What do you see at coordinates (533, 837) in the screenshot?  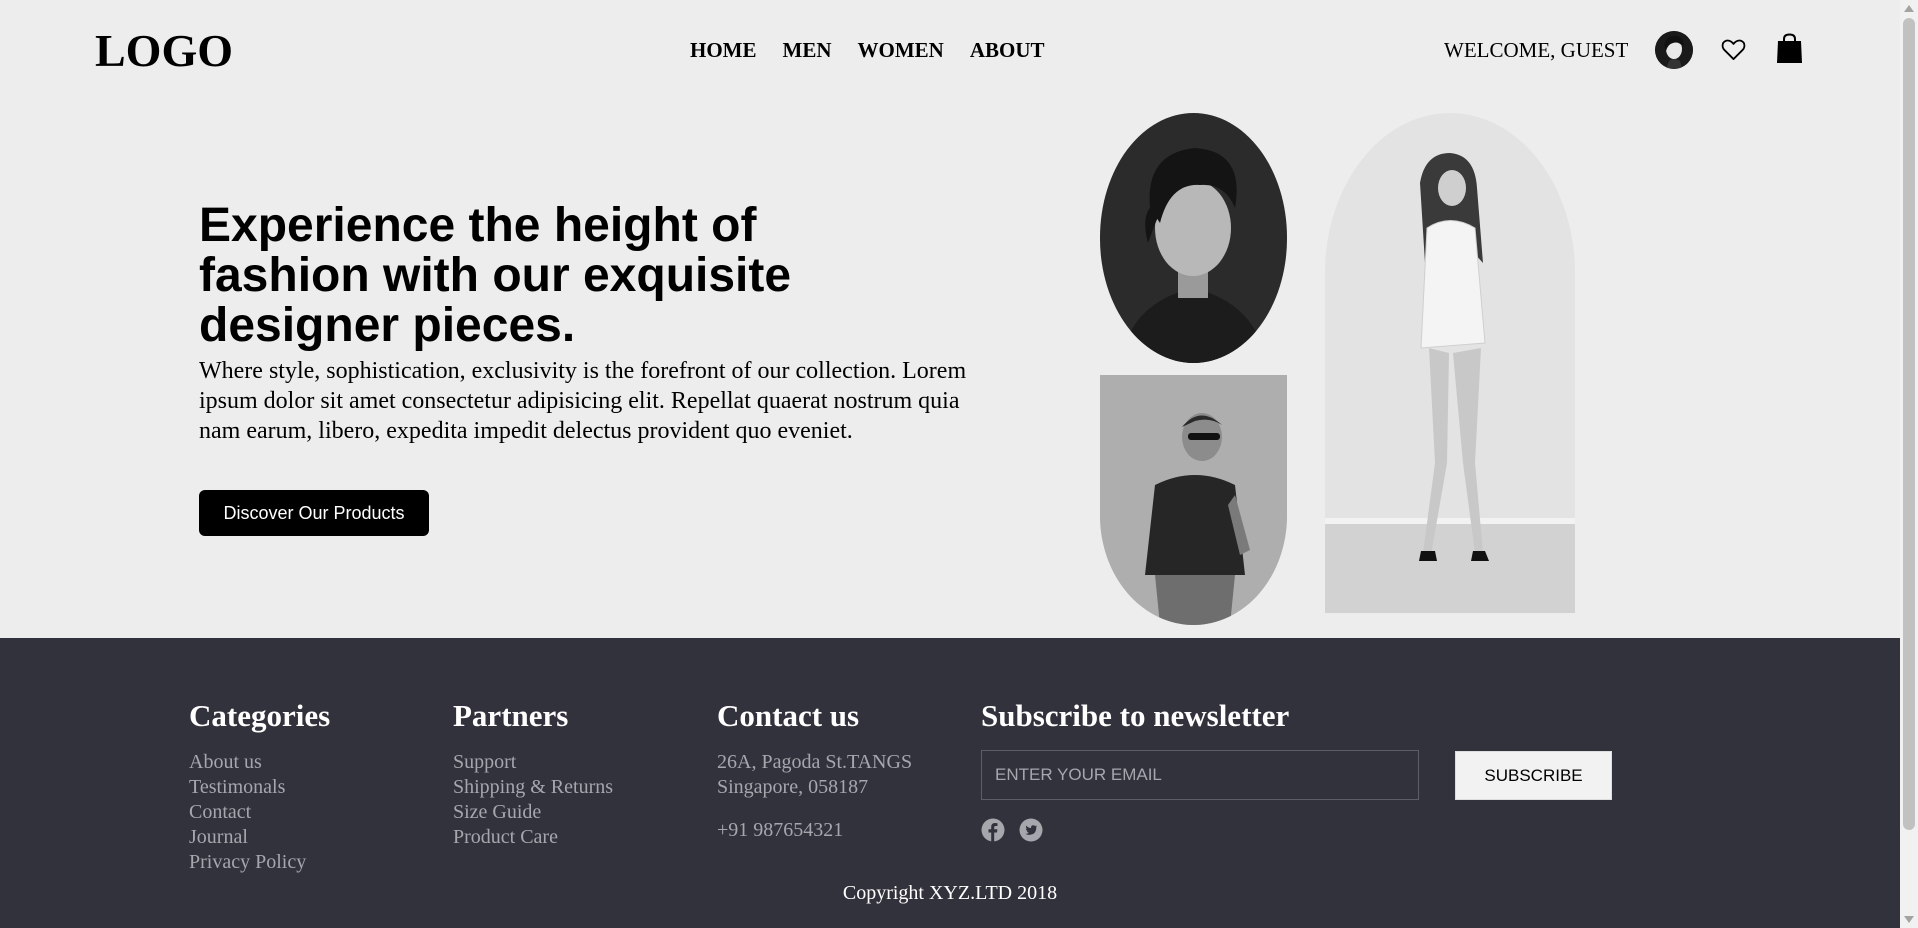 I see `footer-link-product-care: Product Care` at bounding box center [533, 837].